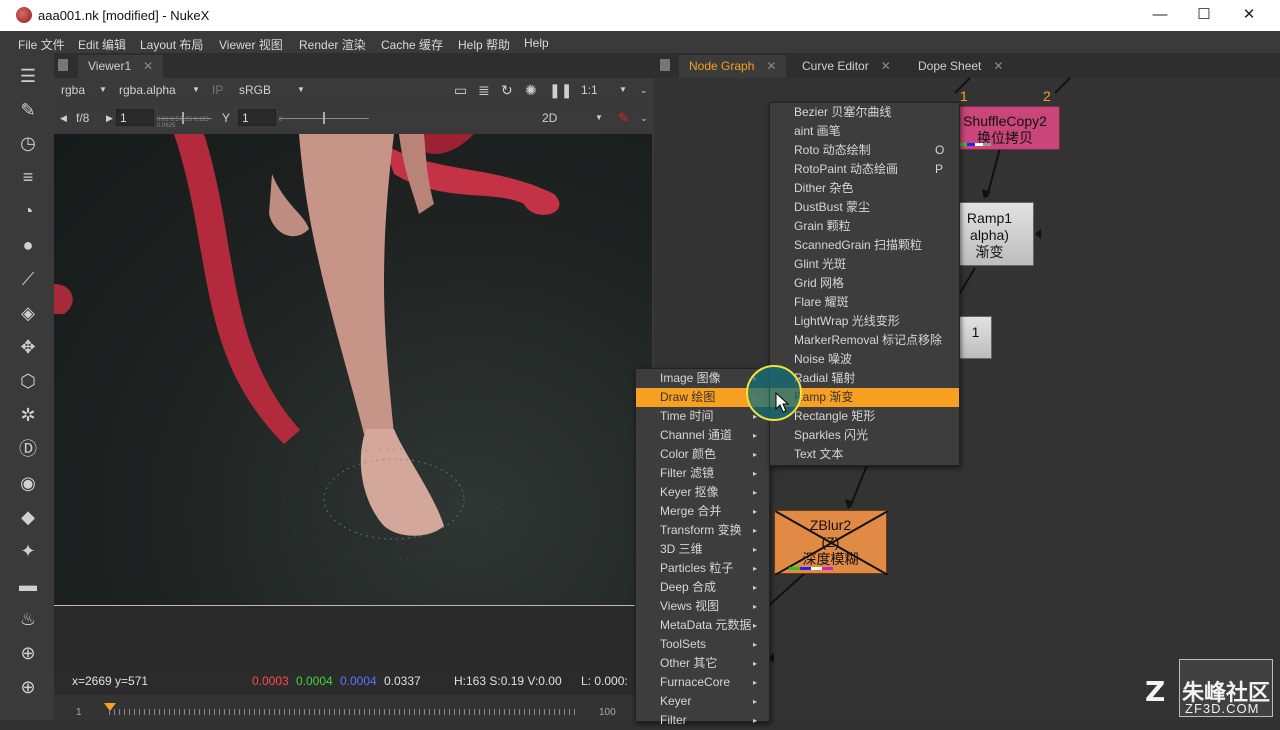 The image size is (1280, 730). What do you see at coordinates (623, 90) in the screenshot?
I see `zoom-dropdown-arrow: ▼` at bounding box center [623, 90].